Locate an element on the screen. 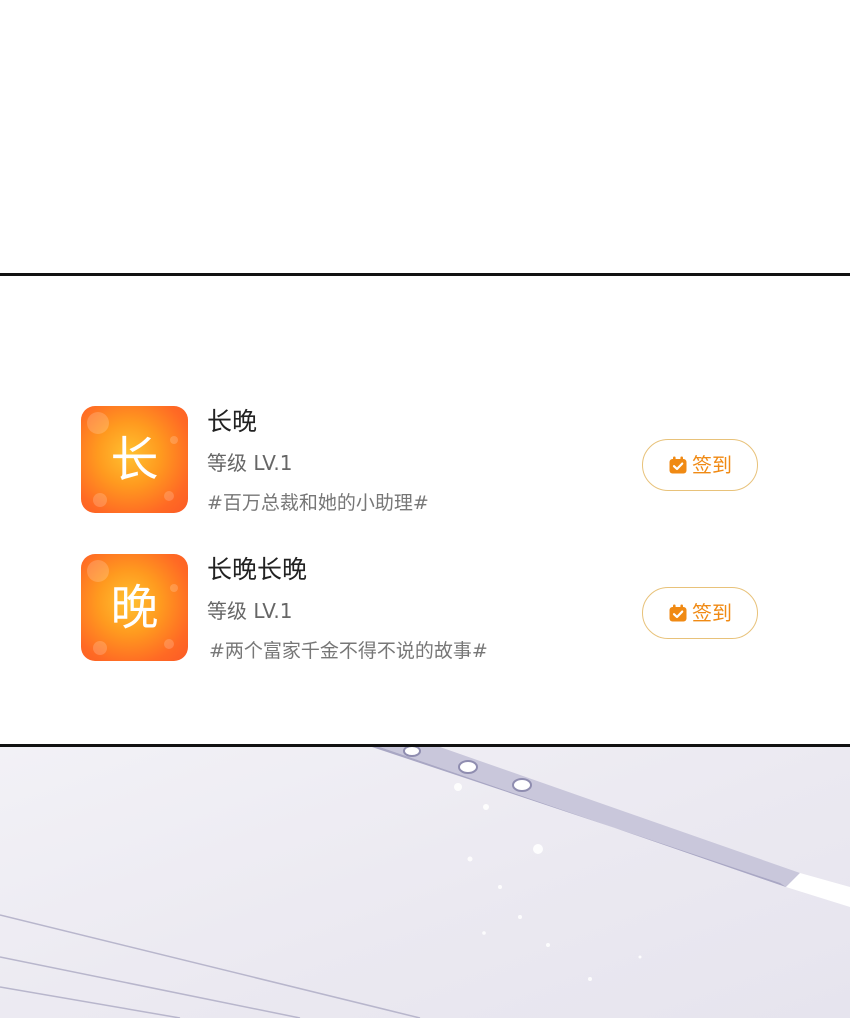 The height and width of the screenshot is (1018, 850). avatar-character: 长 is located at coordinates (134, 459).